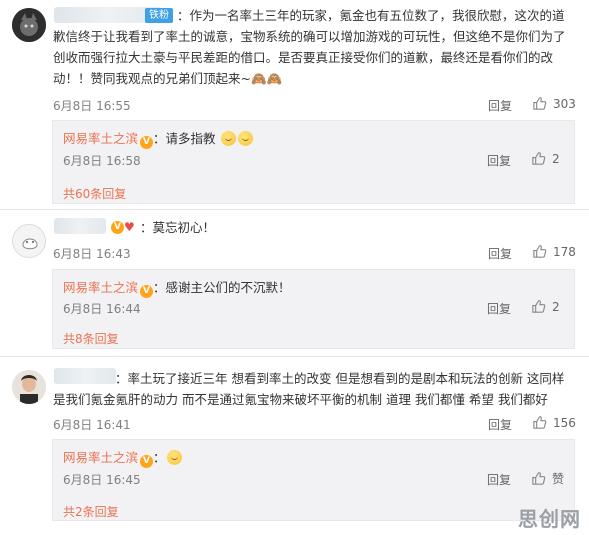 Image resolution: width=589 pixels, height=535 pixels. What do you see at coordinates (313, 162) in the screenshot?
I see `reply-box: 网易率土之滨 V ：请多指教 6月8日 16:58 回复 2 共60条回复` at bounding box center [313, 162].